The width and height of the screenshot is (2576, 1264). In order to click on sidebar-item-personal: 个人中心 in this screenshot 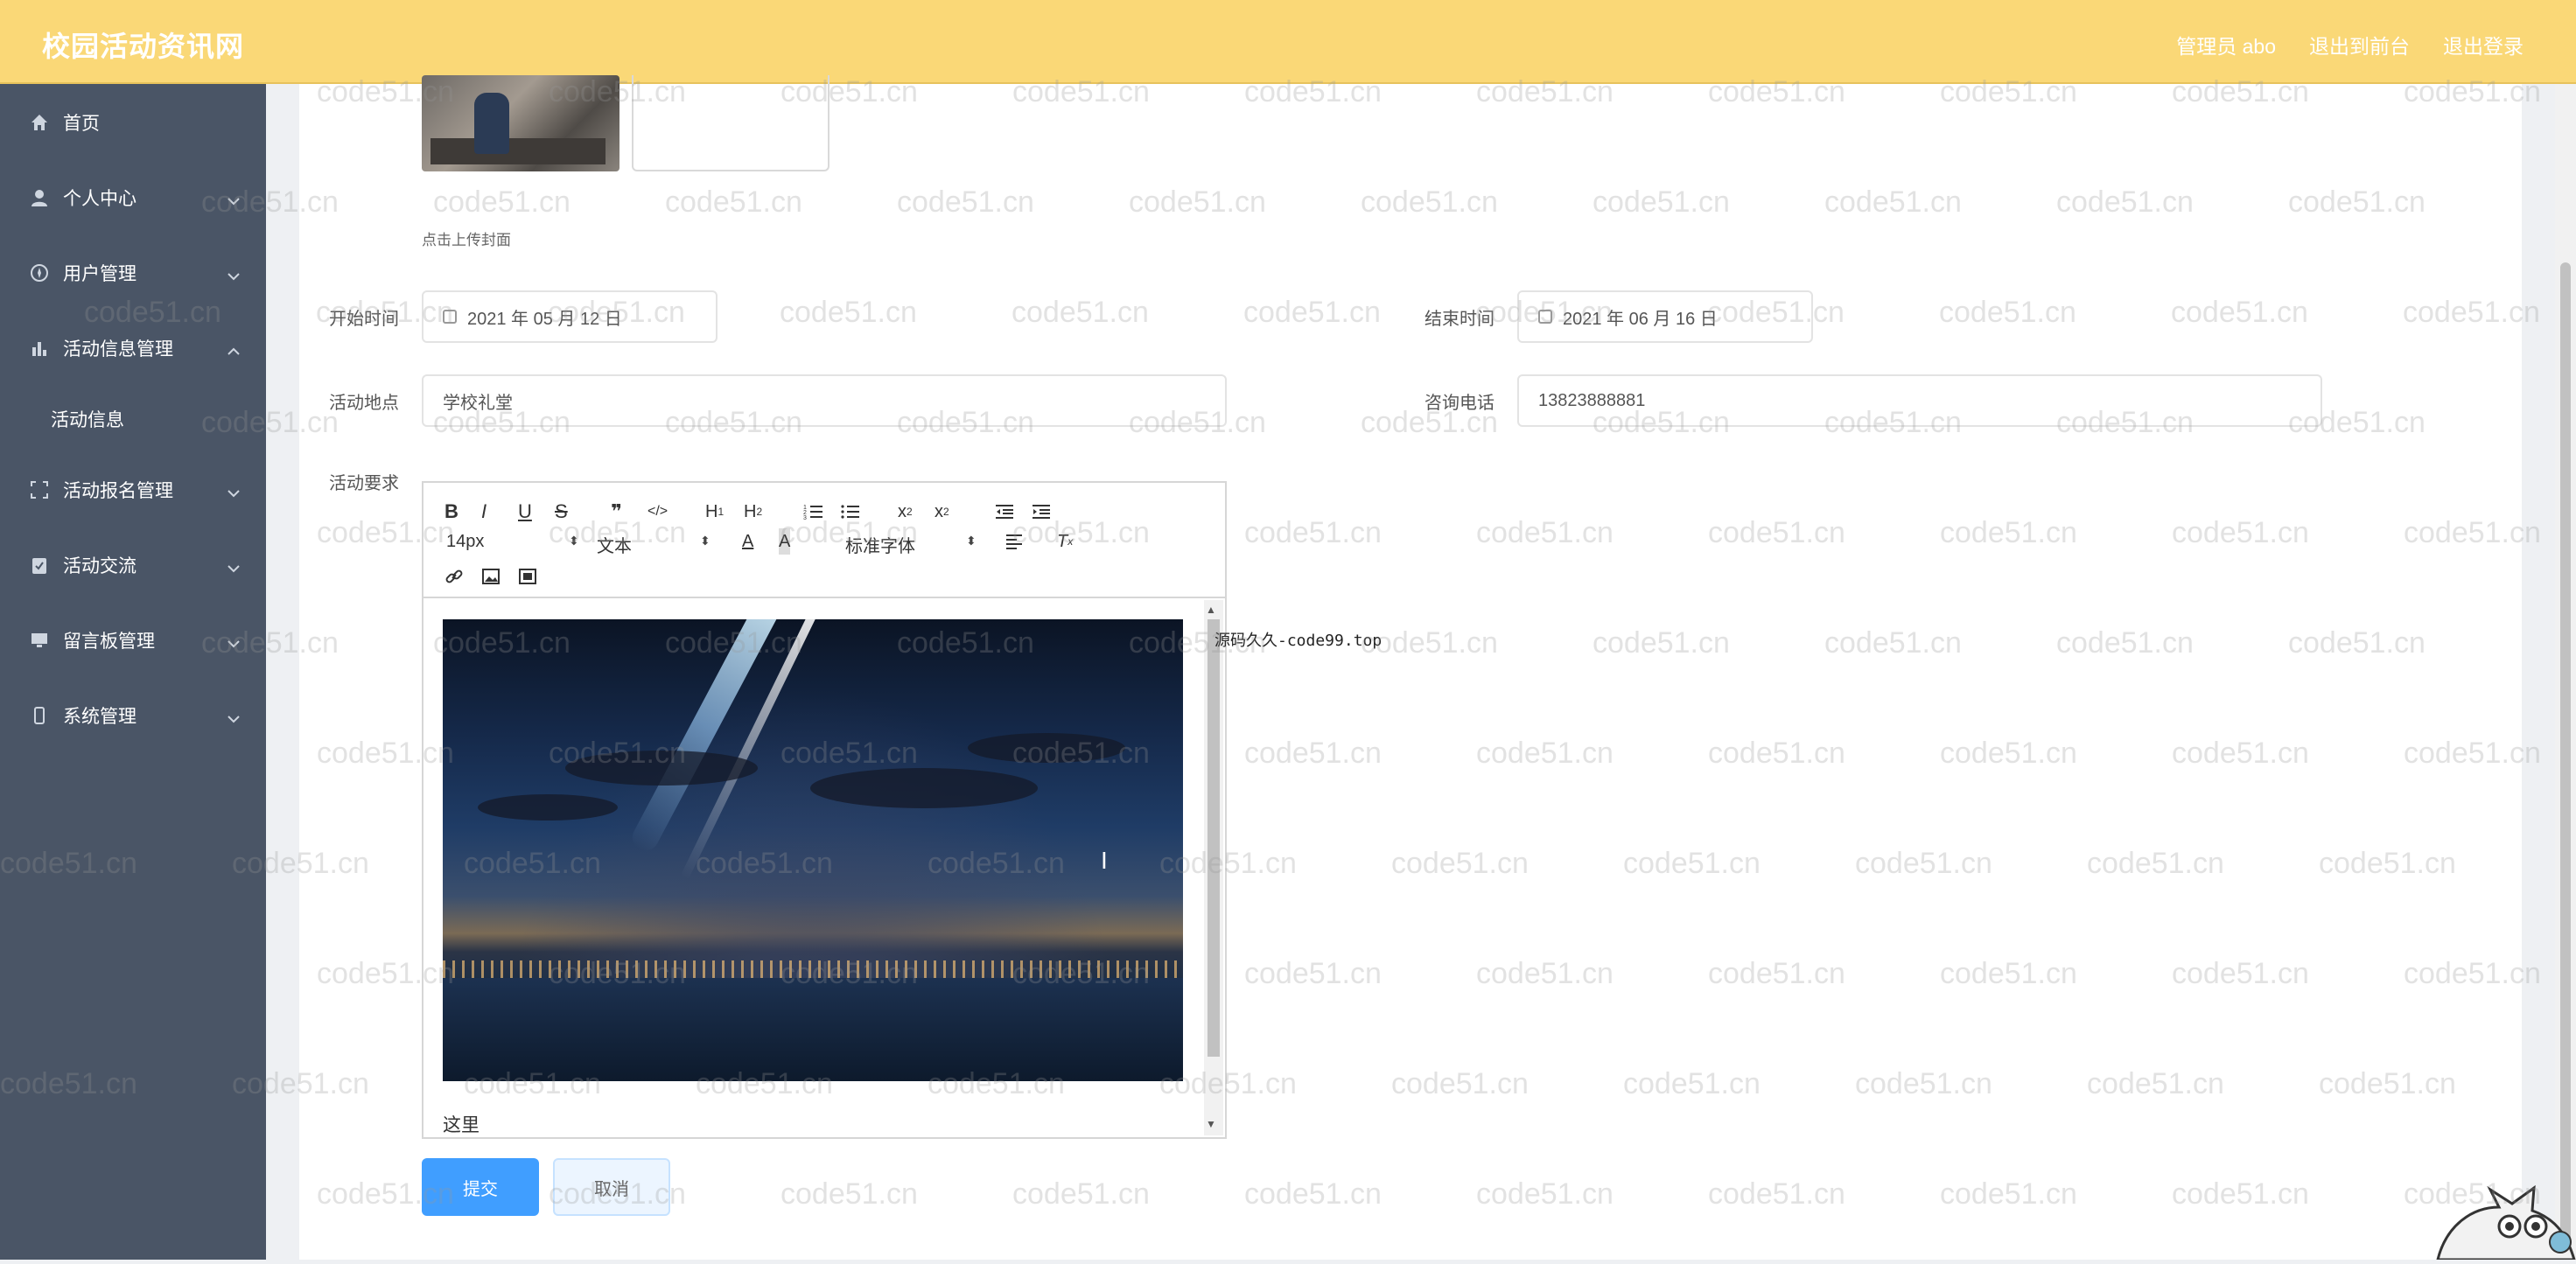, I will do `click(133, 197)`.